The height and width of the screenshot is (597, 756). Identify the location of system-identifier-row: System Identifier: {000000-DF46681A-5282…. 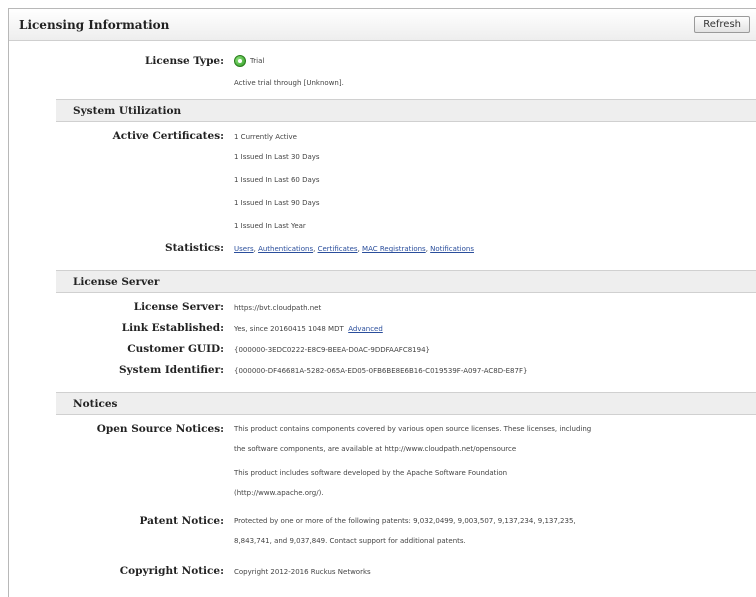
(382, 376).